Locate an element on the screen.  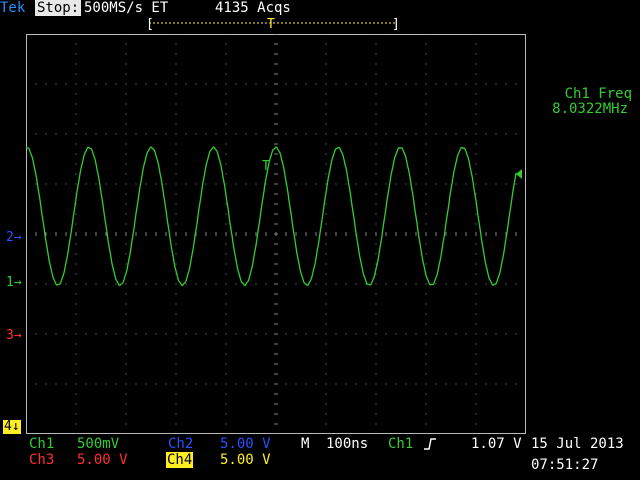
measurement-label: Ch1 Freq is located at coordinates (598, 94).